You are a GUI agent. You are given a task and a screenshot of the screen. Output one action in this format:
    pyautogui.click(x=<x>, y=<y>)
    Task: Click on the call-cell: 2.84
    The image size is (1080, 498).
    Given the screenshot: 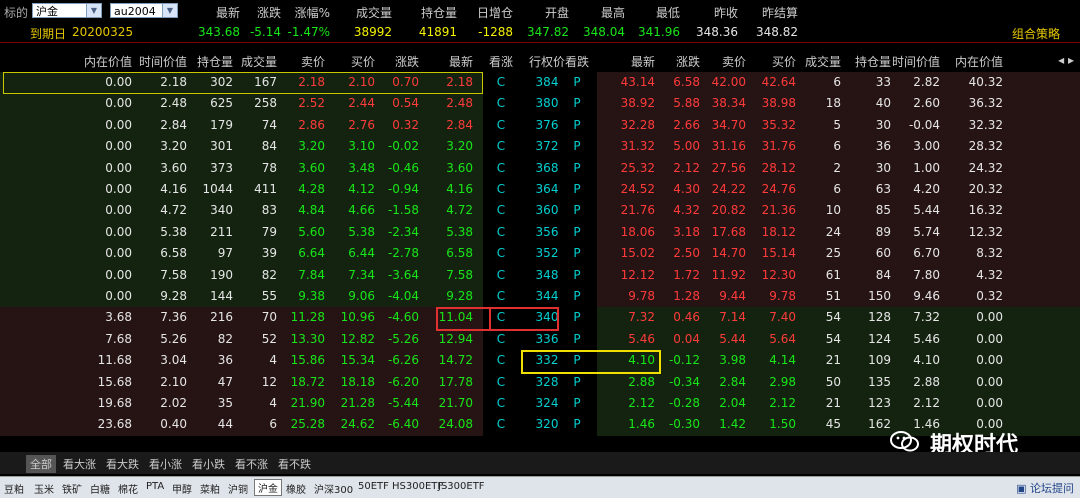 What is the action you would take?
    pyautogui.click(x=448, y=125)
    